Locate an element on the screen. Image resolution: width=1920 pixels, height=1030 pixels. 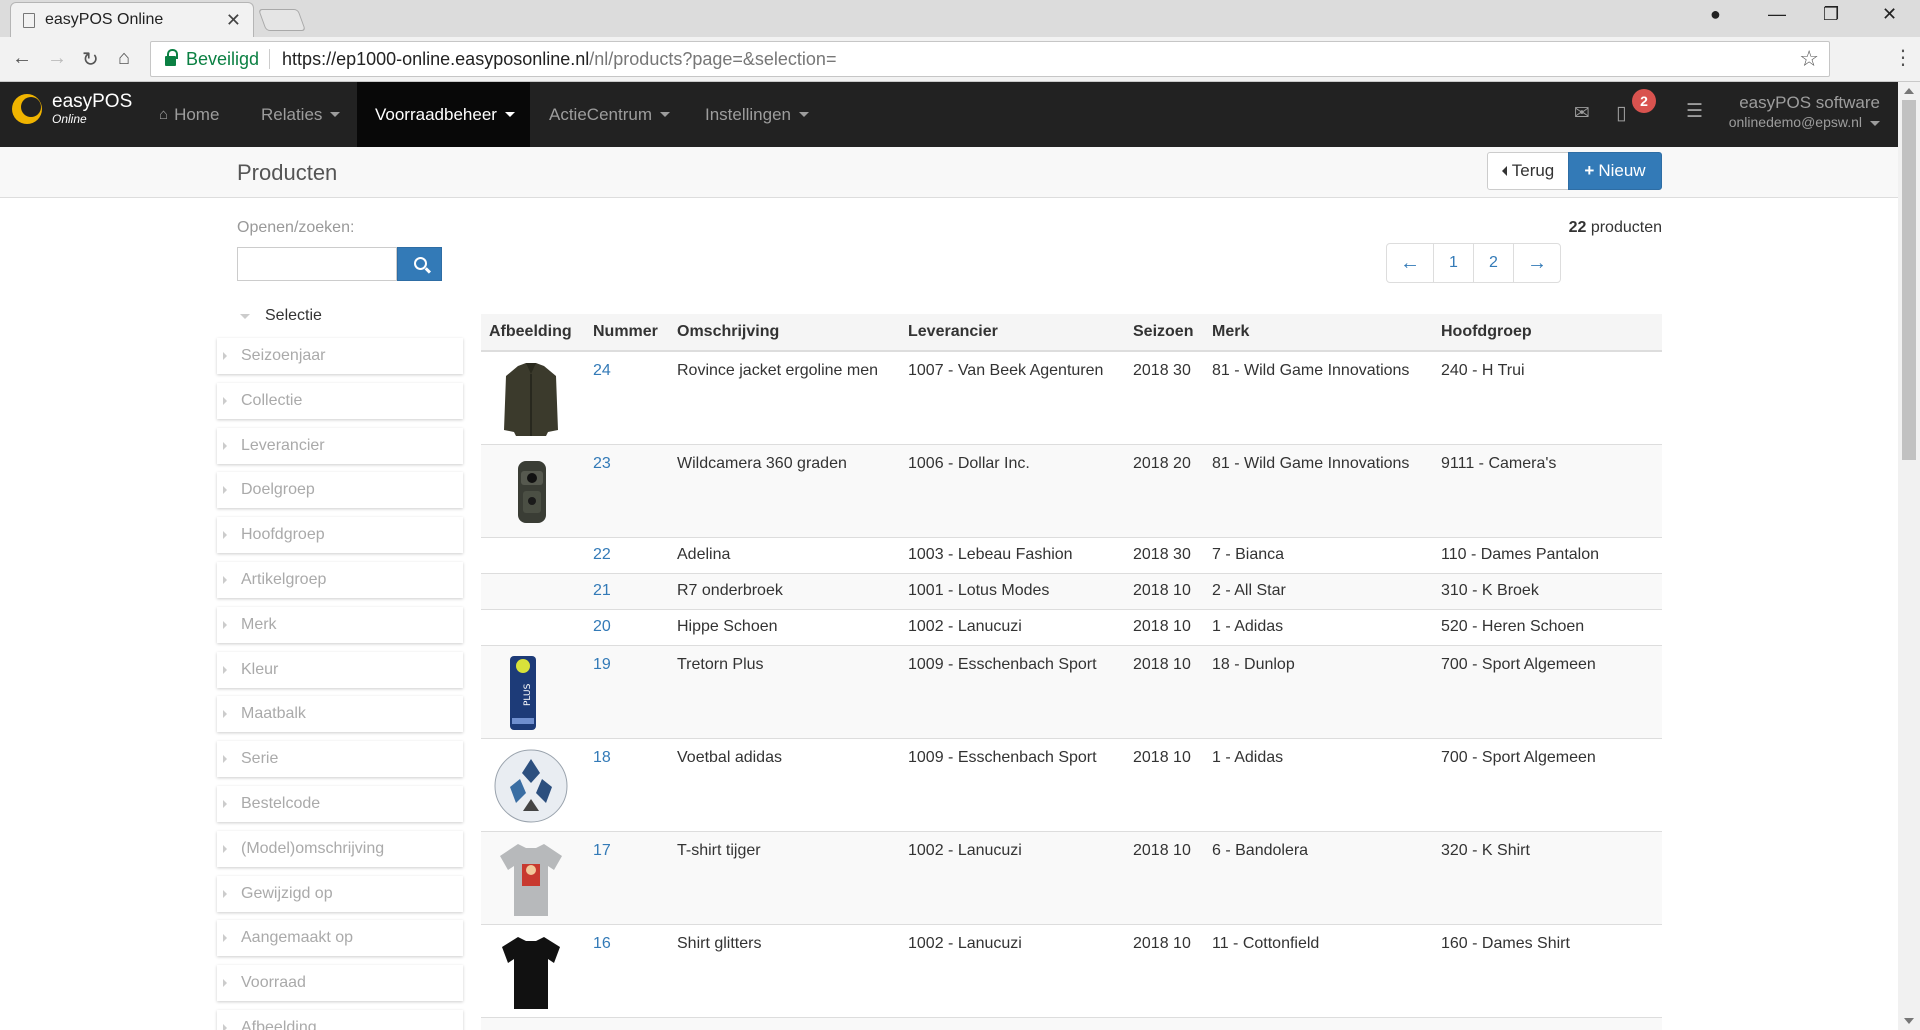
pagination-next: → is located at coordinates (1537, 263).